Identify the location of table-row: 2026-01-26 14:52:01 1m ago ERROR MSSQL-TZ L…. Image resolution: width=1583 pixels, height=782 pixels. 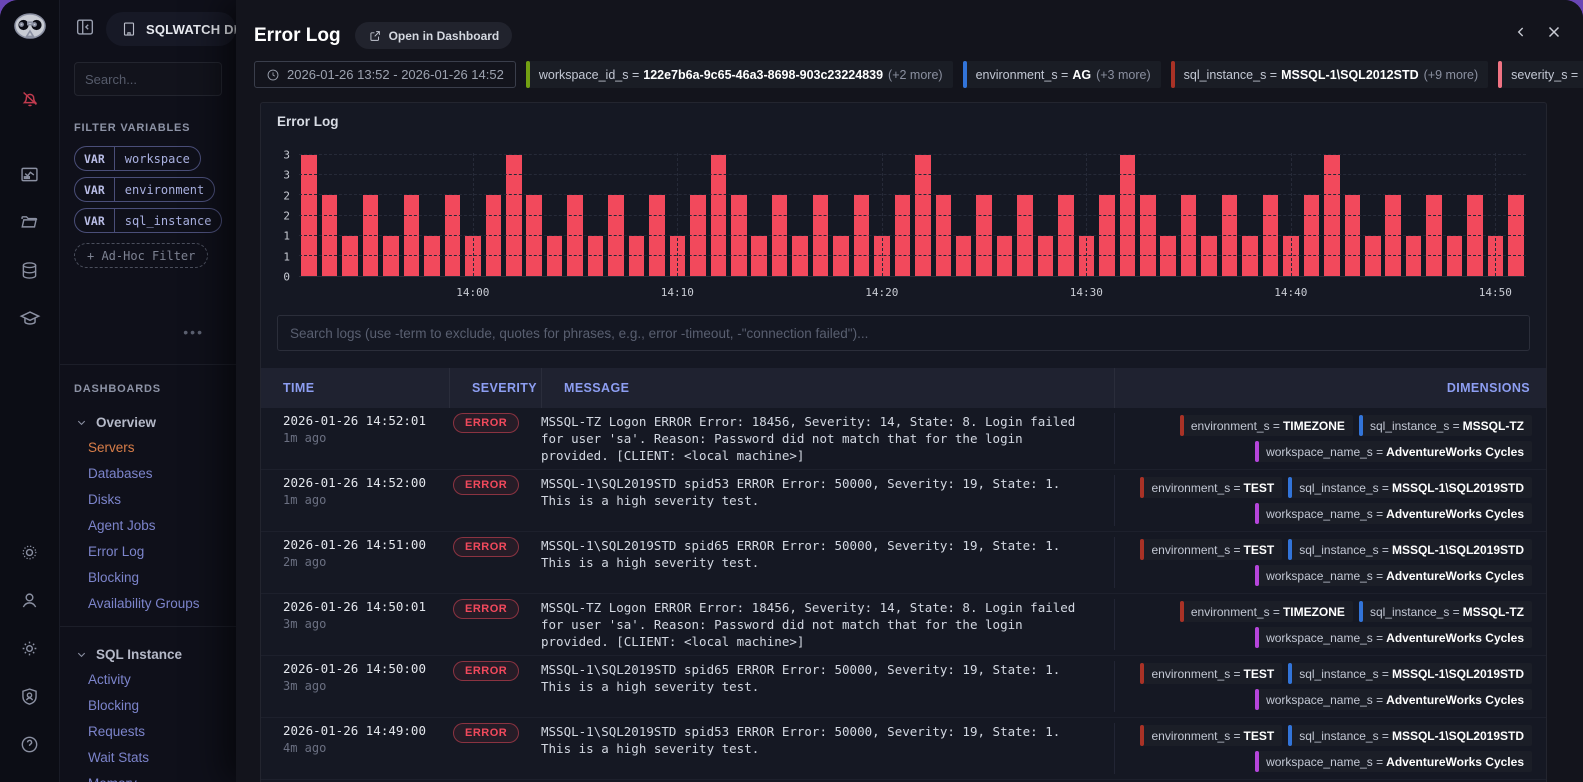
(903, 439).